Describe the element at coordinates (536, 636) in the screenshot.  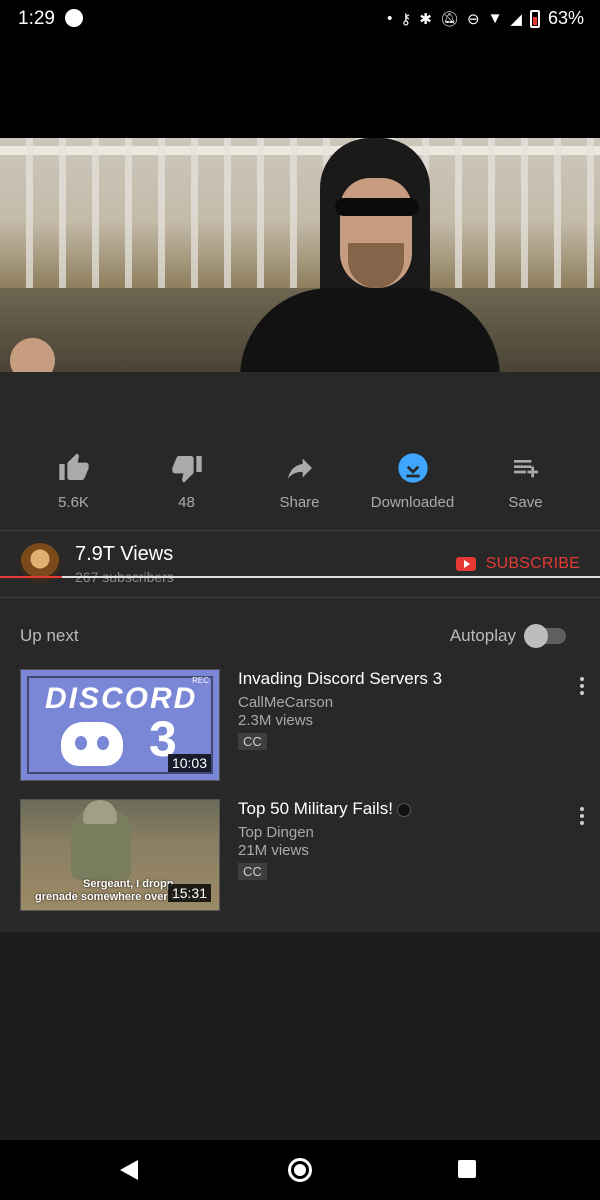
I see `toggle-knob` at that location.